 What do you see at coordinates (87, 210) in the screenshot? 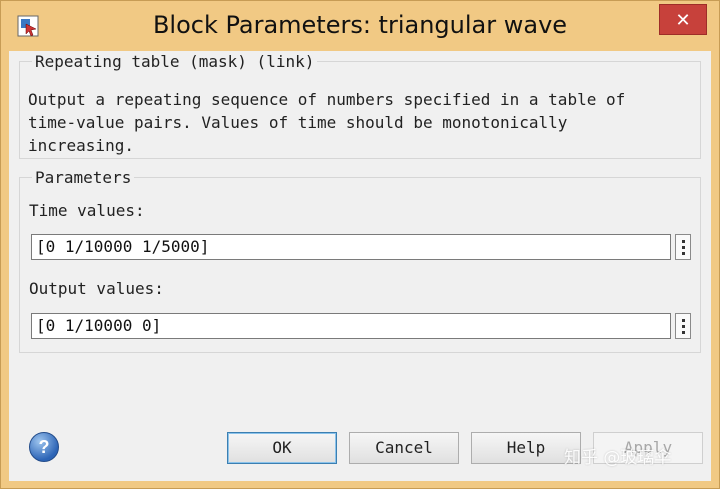
I see `time-values-label: Time values:` at bounding box center [87, 210].